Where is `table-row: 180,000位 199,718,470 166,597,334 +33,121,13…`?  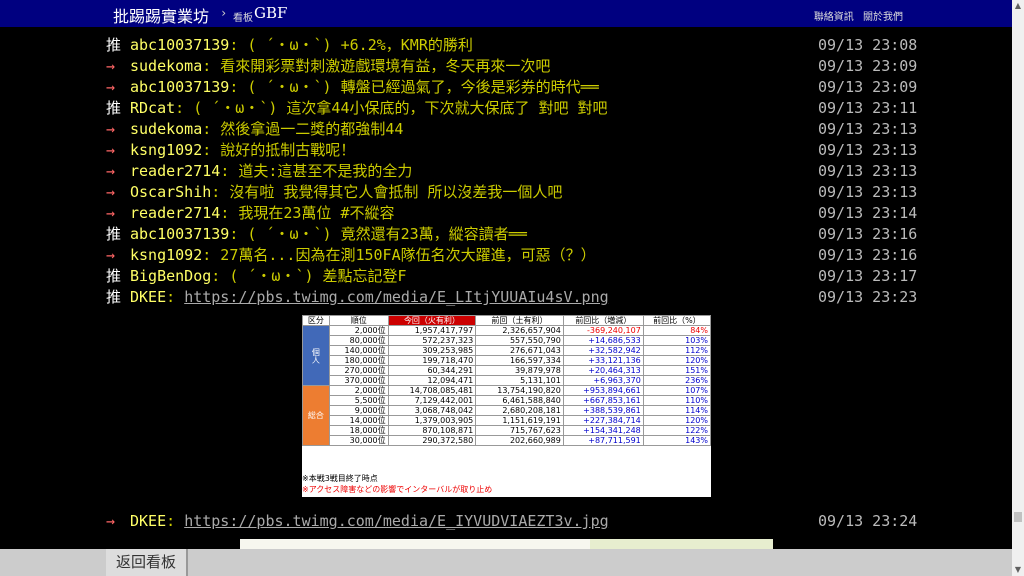 table-row: 180,000位 199,718,470 166,597,334 +33,121,13… is located at coordinates (507, 360).